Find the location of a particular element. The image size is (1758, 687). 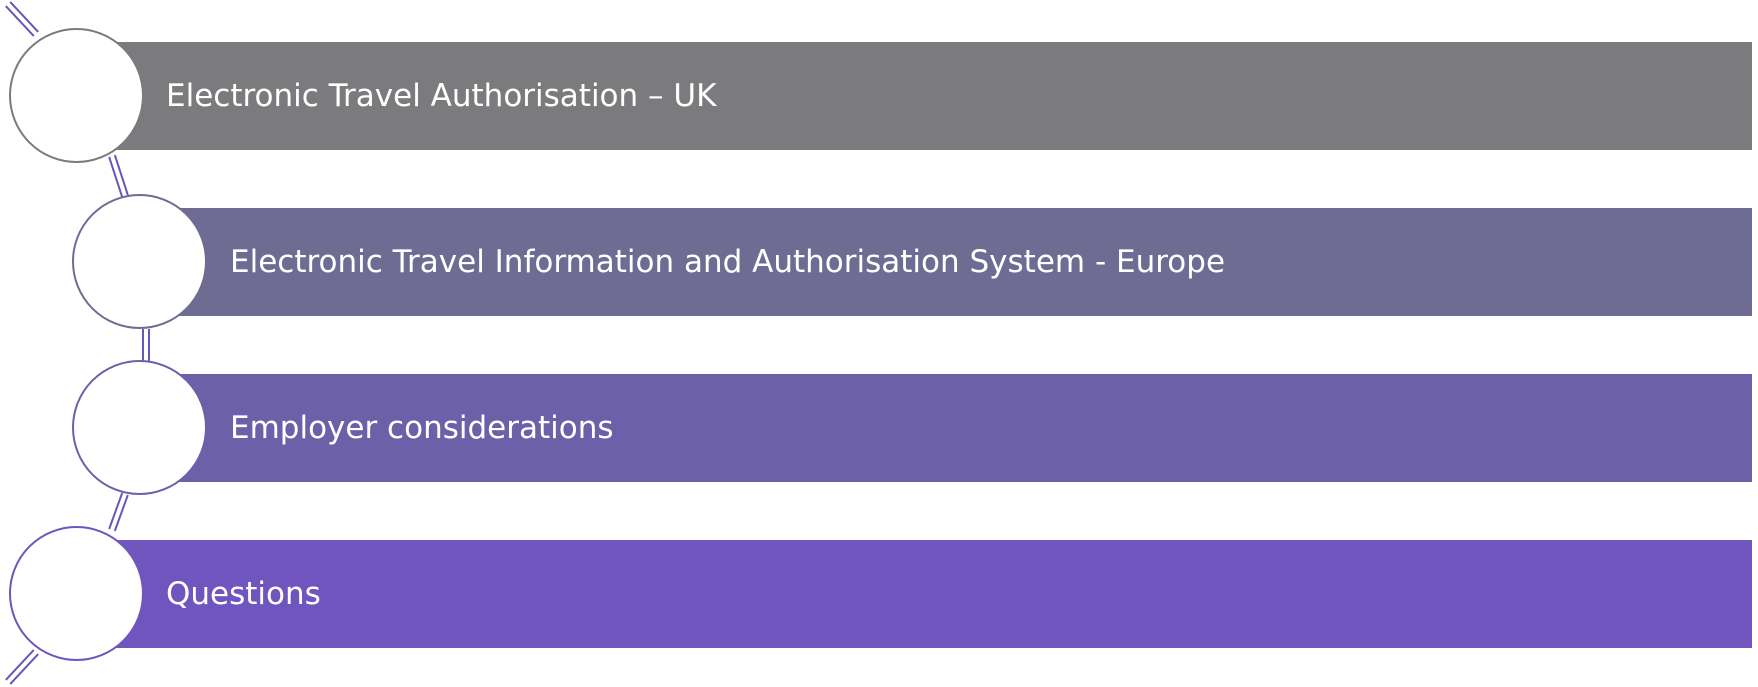

agenda-item-1-label: Electronic Travel Authorisation – UK is located at coordinates (441, 96).